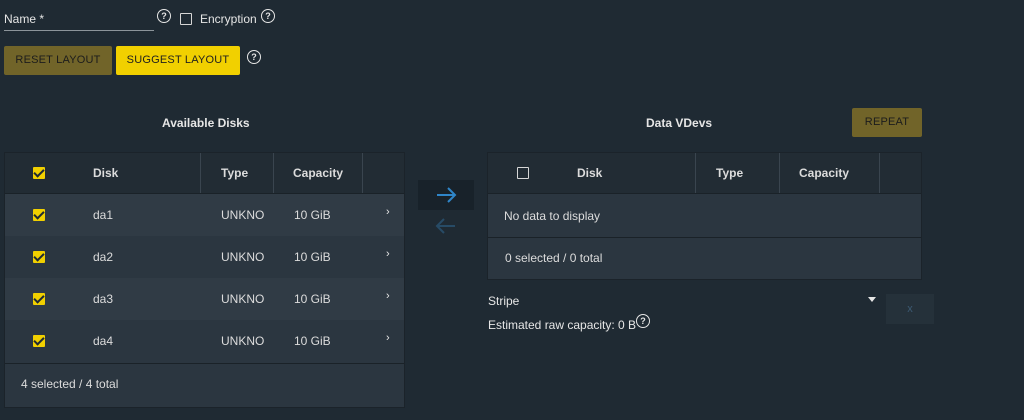 The width and height of the screenshot is (1024, 420). I want to click on remove-vdev-button: x, so click(910, 309).